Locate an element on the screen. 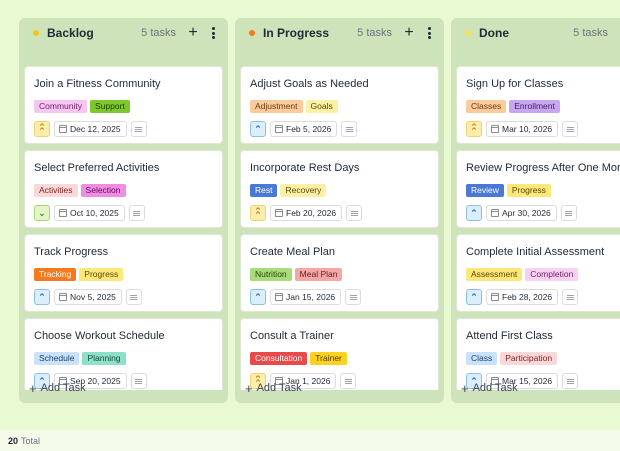 The image size is (620, 451). tag: Assessment is located at coordinates (494, 274).